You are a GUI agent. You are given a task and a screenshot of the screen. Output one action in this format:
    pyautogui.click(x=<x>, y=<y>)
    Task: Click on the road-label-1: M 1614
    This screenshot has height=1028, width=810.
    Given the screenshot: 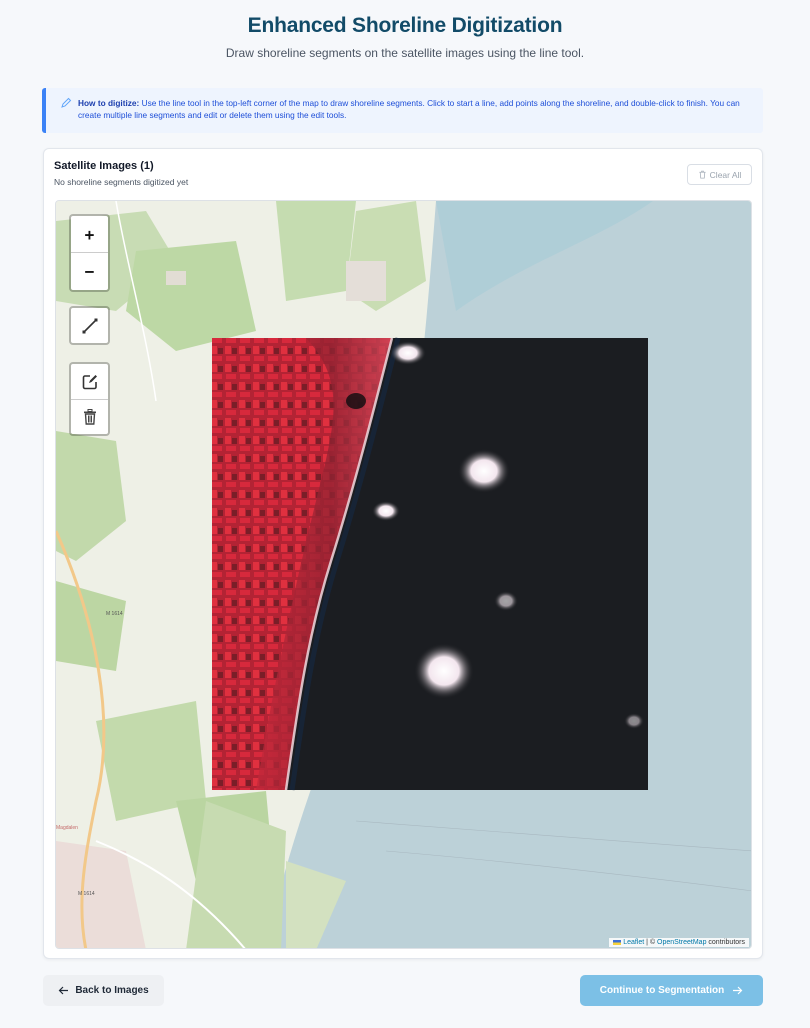 What is the action you would take?
    pyautogui.click(x=114, y=614)
    